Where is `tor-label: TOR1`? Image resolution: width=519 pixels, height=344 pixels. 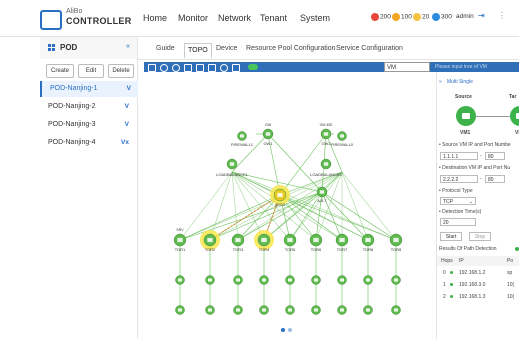 tor-label: TOR1 is located at coordinates (180, 249).